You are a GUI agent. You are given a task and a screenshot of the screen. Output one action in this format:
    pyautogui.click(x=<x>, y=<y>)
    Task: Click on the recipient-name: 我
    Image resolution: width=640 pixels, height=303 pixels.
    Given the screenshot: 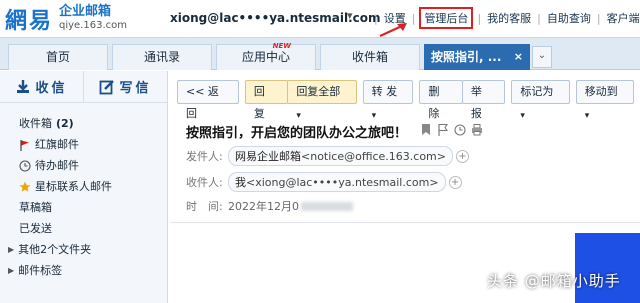 What is the action you would take?
    pyautogui.click(x=240, y=182)
    